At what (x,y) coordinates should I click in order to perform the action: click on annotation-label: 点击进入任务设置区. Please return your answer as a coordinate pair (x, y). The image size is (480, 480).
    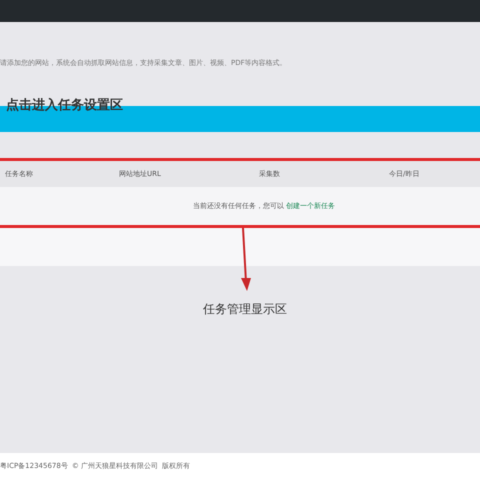
    Looking at the image, I should click on (64, 105).